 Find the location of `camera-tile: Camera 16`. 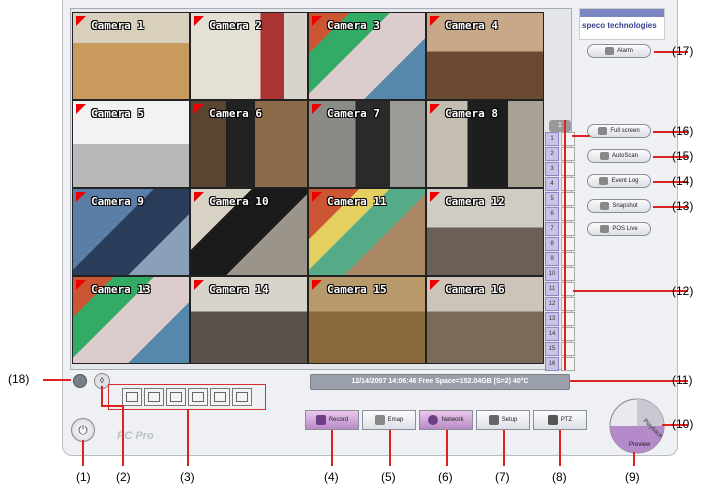

camera-tile: Camera 16 is located at coordinates (485, 320).